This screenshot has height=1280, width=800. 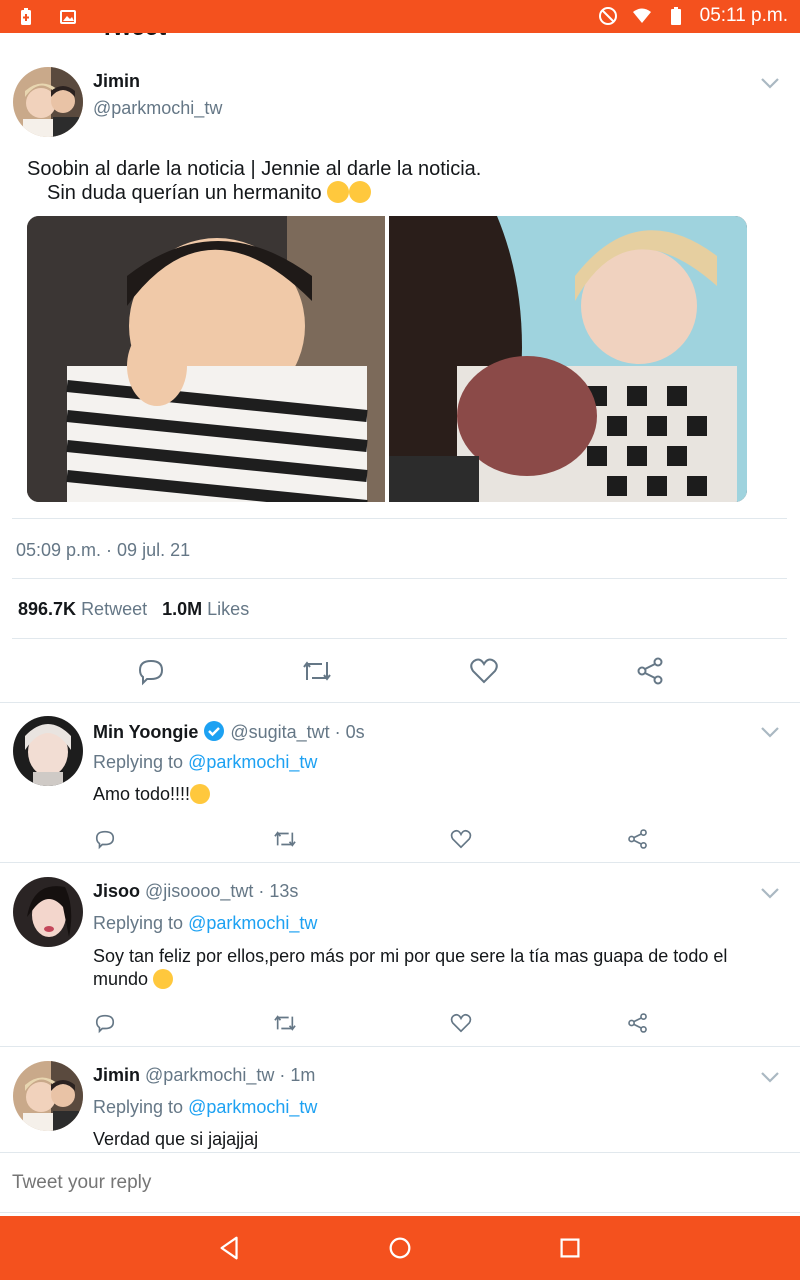 What do you see at coordinates (116, 1075) in the screenshot?
I see `reply-author-name: Jimin` at bounding box center [116, 1075].